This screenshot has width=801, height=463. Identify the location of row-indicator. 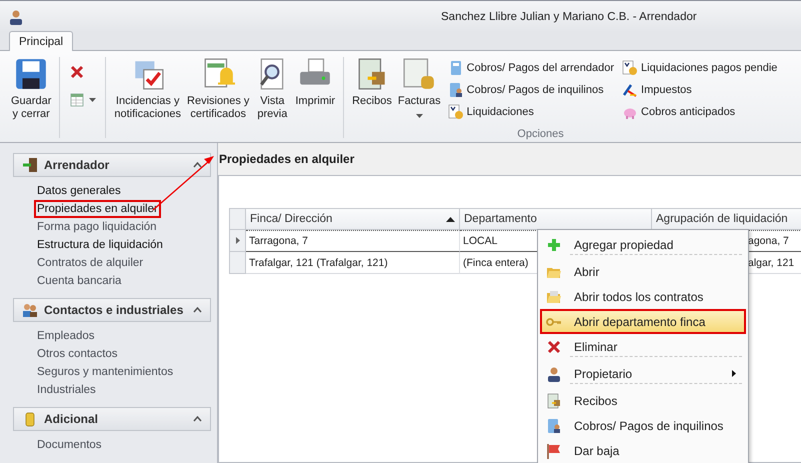
(238, 241).